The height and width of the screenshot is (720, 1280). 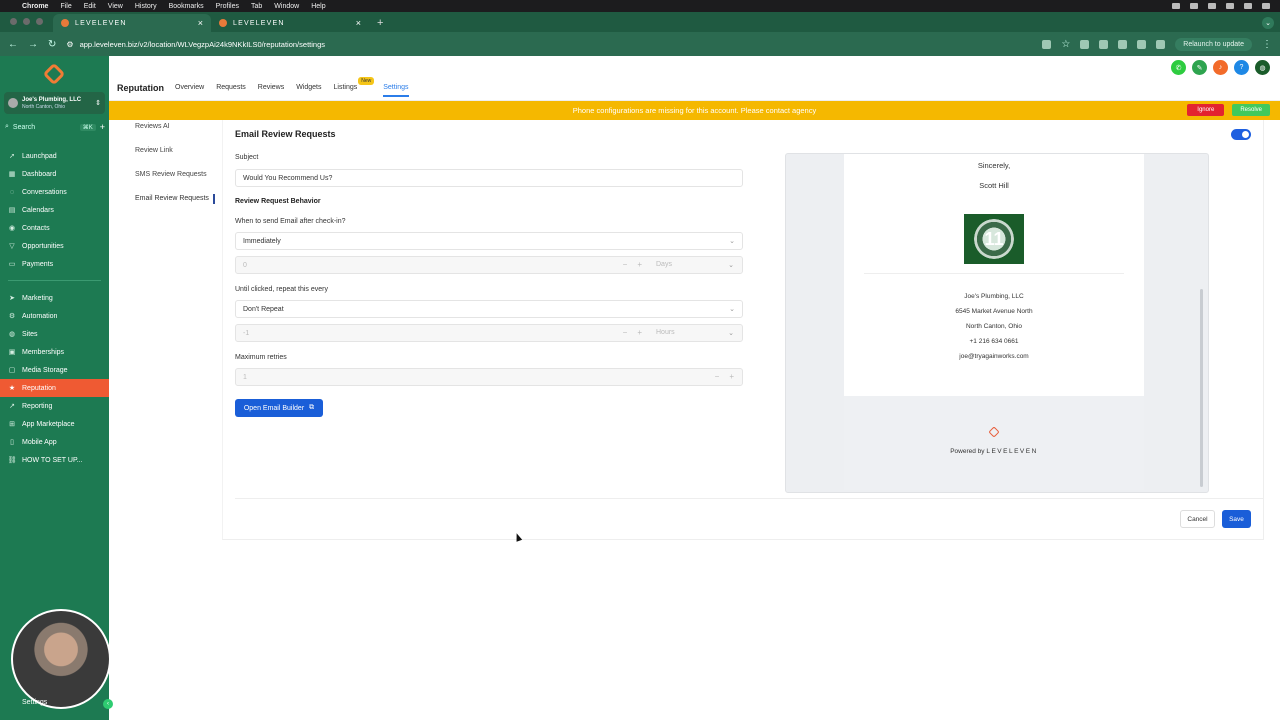 What do you see at coordinates (1248, 6) in the screenshot?
I see `battery-icon` at bounding box center [1248, 6].